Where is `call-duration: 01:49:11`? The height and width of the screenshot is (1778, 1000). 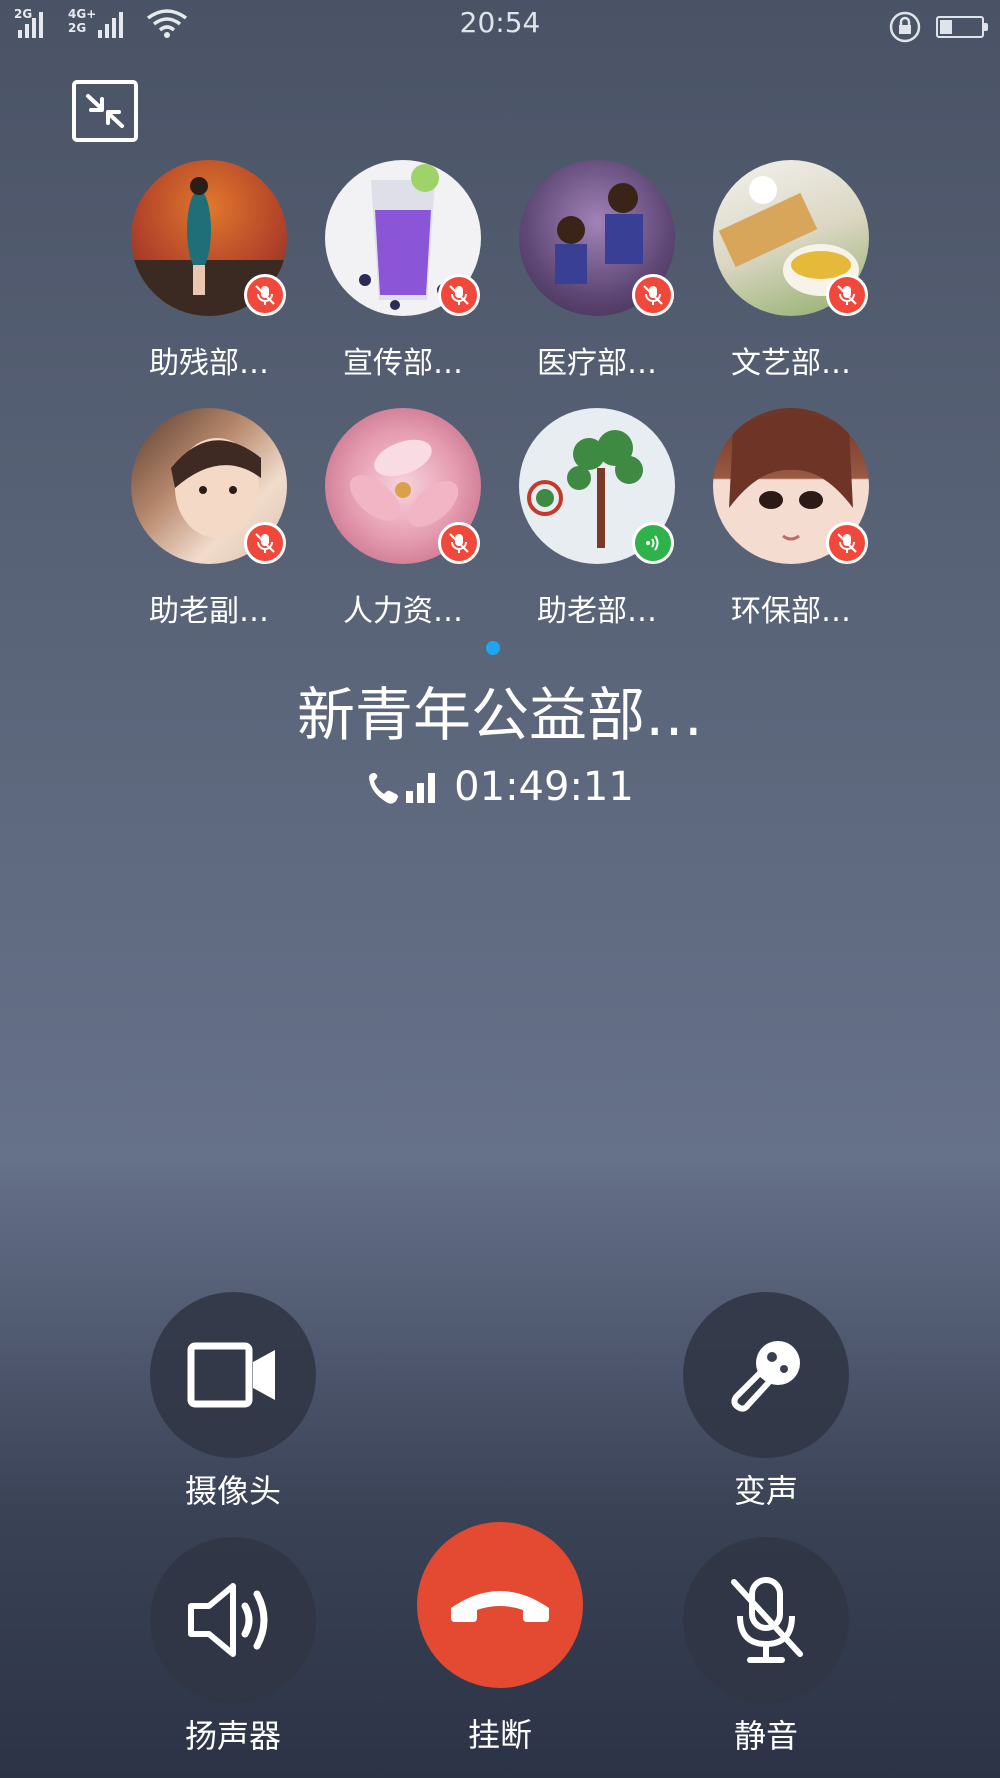
call-duration: 01:49:11 is located at coordinates (544, 787).